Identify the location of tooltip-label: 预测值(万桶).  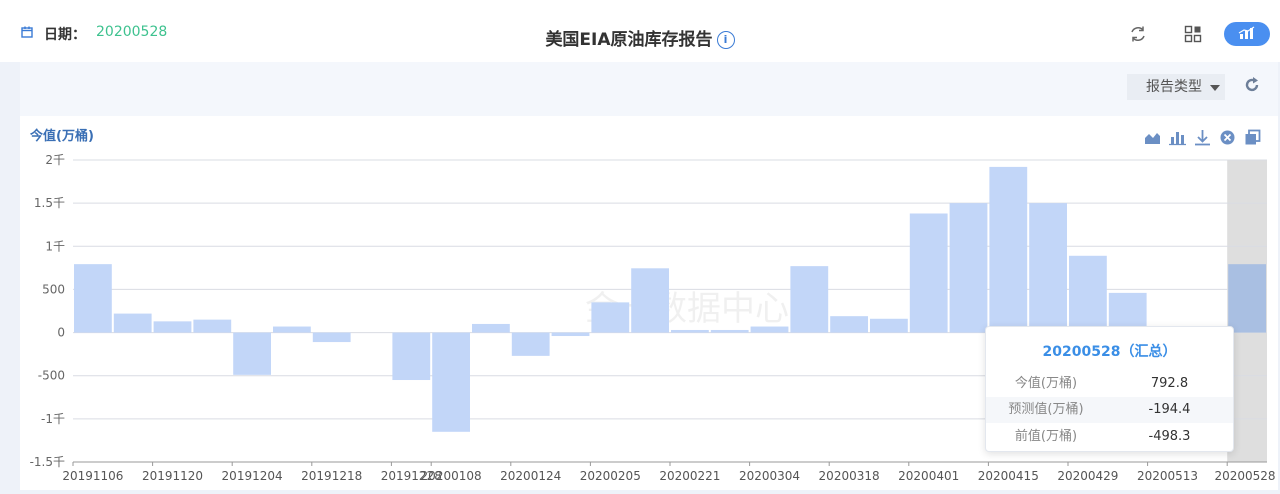
(1046, 409).